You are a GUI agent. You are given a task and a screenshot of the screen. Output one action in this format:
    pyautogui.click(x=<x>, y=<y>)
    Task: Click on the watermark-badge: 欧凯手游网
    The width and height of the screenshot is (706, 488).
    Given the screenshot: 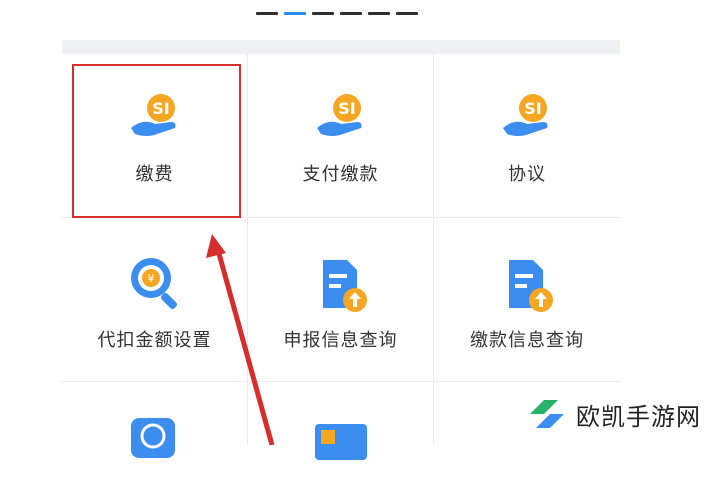 What is the action you would take?
    pyautogui.click(x=603, y=414)
    